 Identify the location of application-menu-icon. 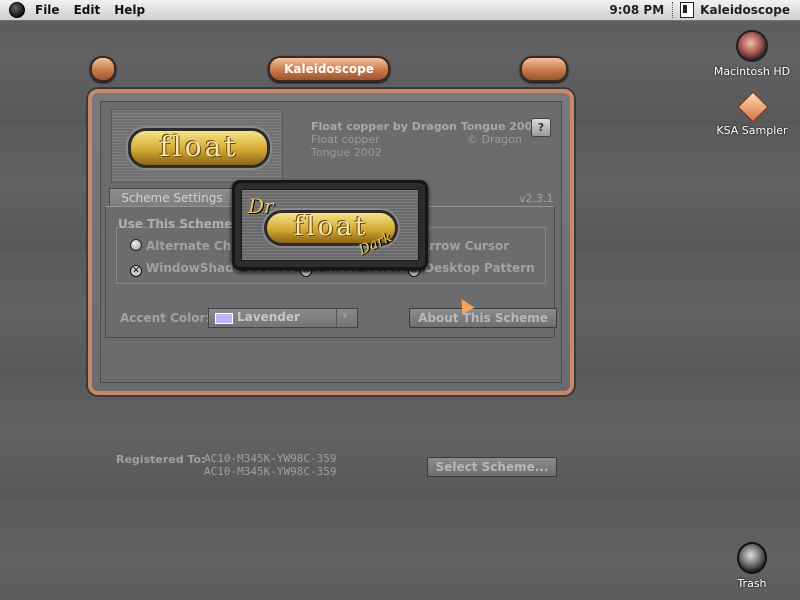
(687, 10).